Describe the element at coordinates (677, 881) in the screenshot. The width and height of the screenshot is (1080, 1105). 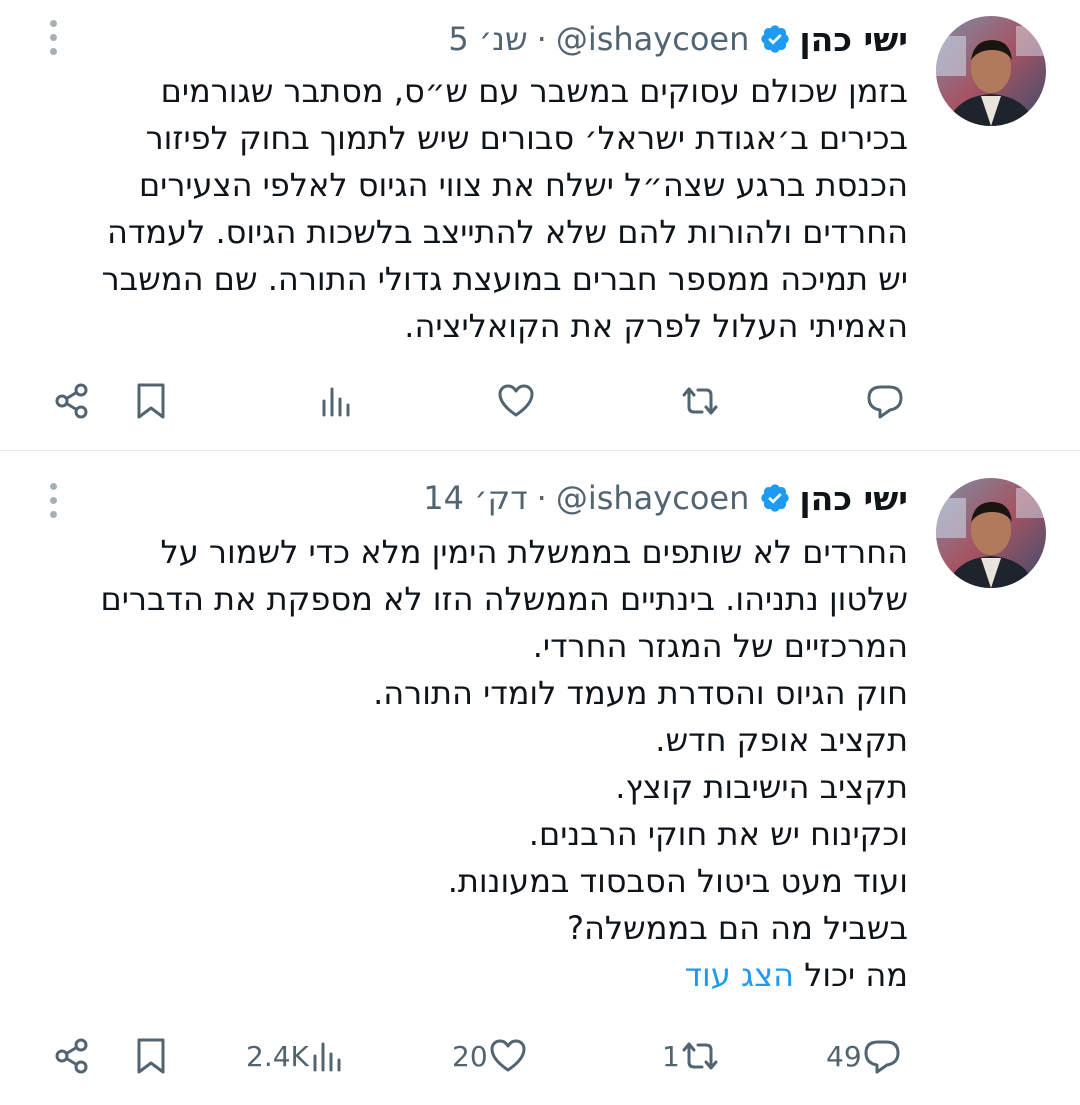
I see `tweet-text-line: ועוד מעט ביטול הסבסוד במעונות.` at that location.